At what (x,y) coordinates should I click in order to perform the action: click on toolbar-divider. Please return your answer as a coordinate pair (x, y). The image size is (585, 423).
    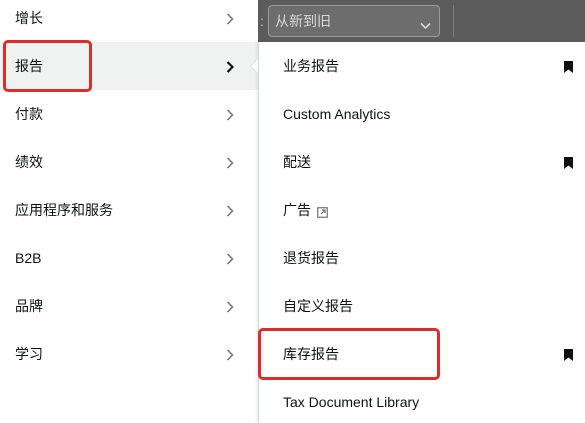
    Looking at the image, I should click on (453, 21).